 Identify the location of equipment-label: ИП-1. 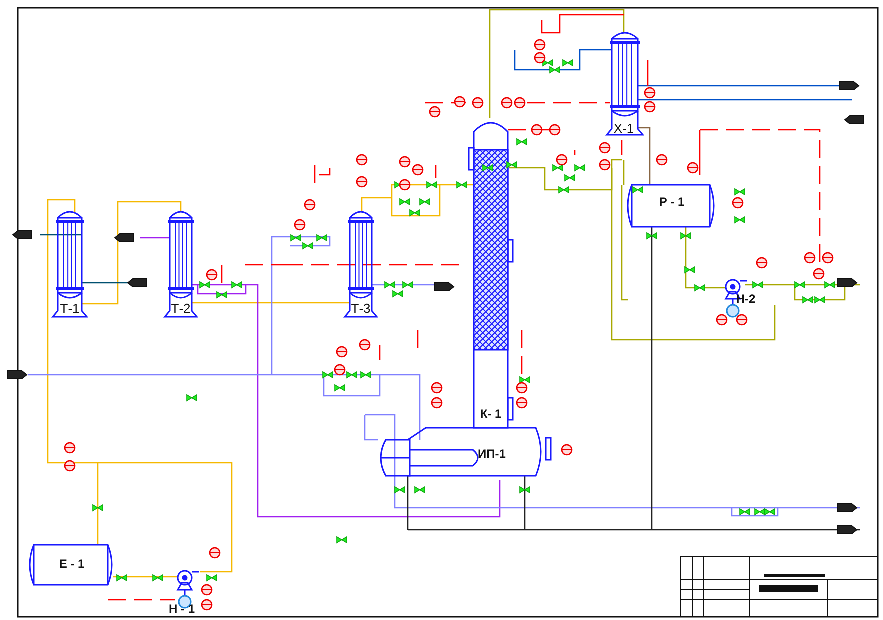
(492, 454).